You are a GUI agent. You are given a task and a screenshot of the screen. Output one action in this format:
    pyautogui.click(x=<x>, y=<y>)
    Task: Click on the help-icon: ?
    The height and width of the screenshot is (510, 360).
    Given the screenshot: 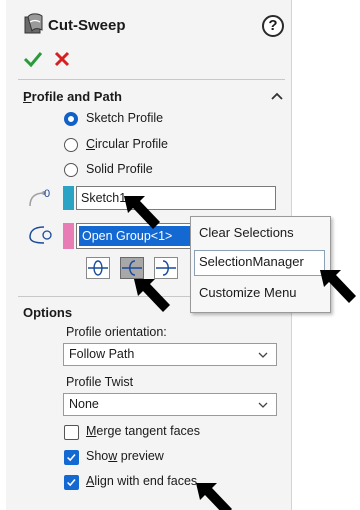 What is the action you would take?
    pyautogui.click(x=273, y=25)
    